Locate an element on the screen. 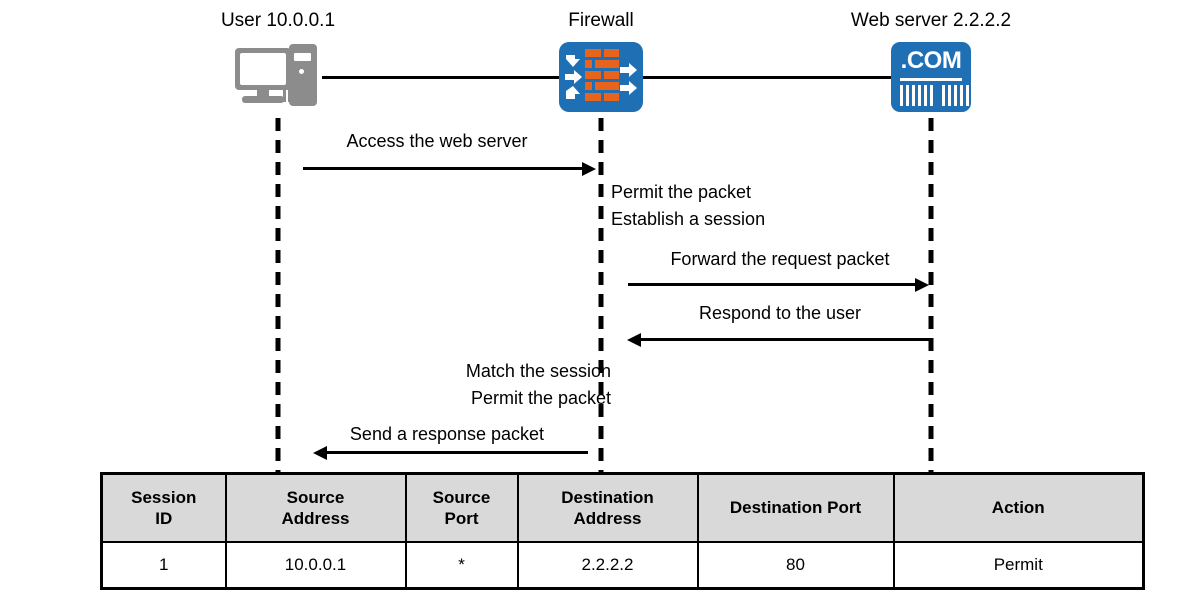 This screenshot has width=1200, height=609. cell-source-address: 10.0.0.1 is located at coordinates (315, 565).